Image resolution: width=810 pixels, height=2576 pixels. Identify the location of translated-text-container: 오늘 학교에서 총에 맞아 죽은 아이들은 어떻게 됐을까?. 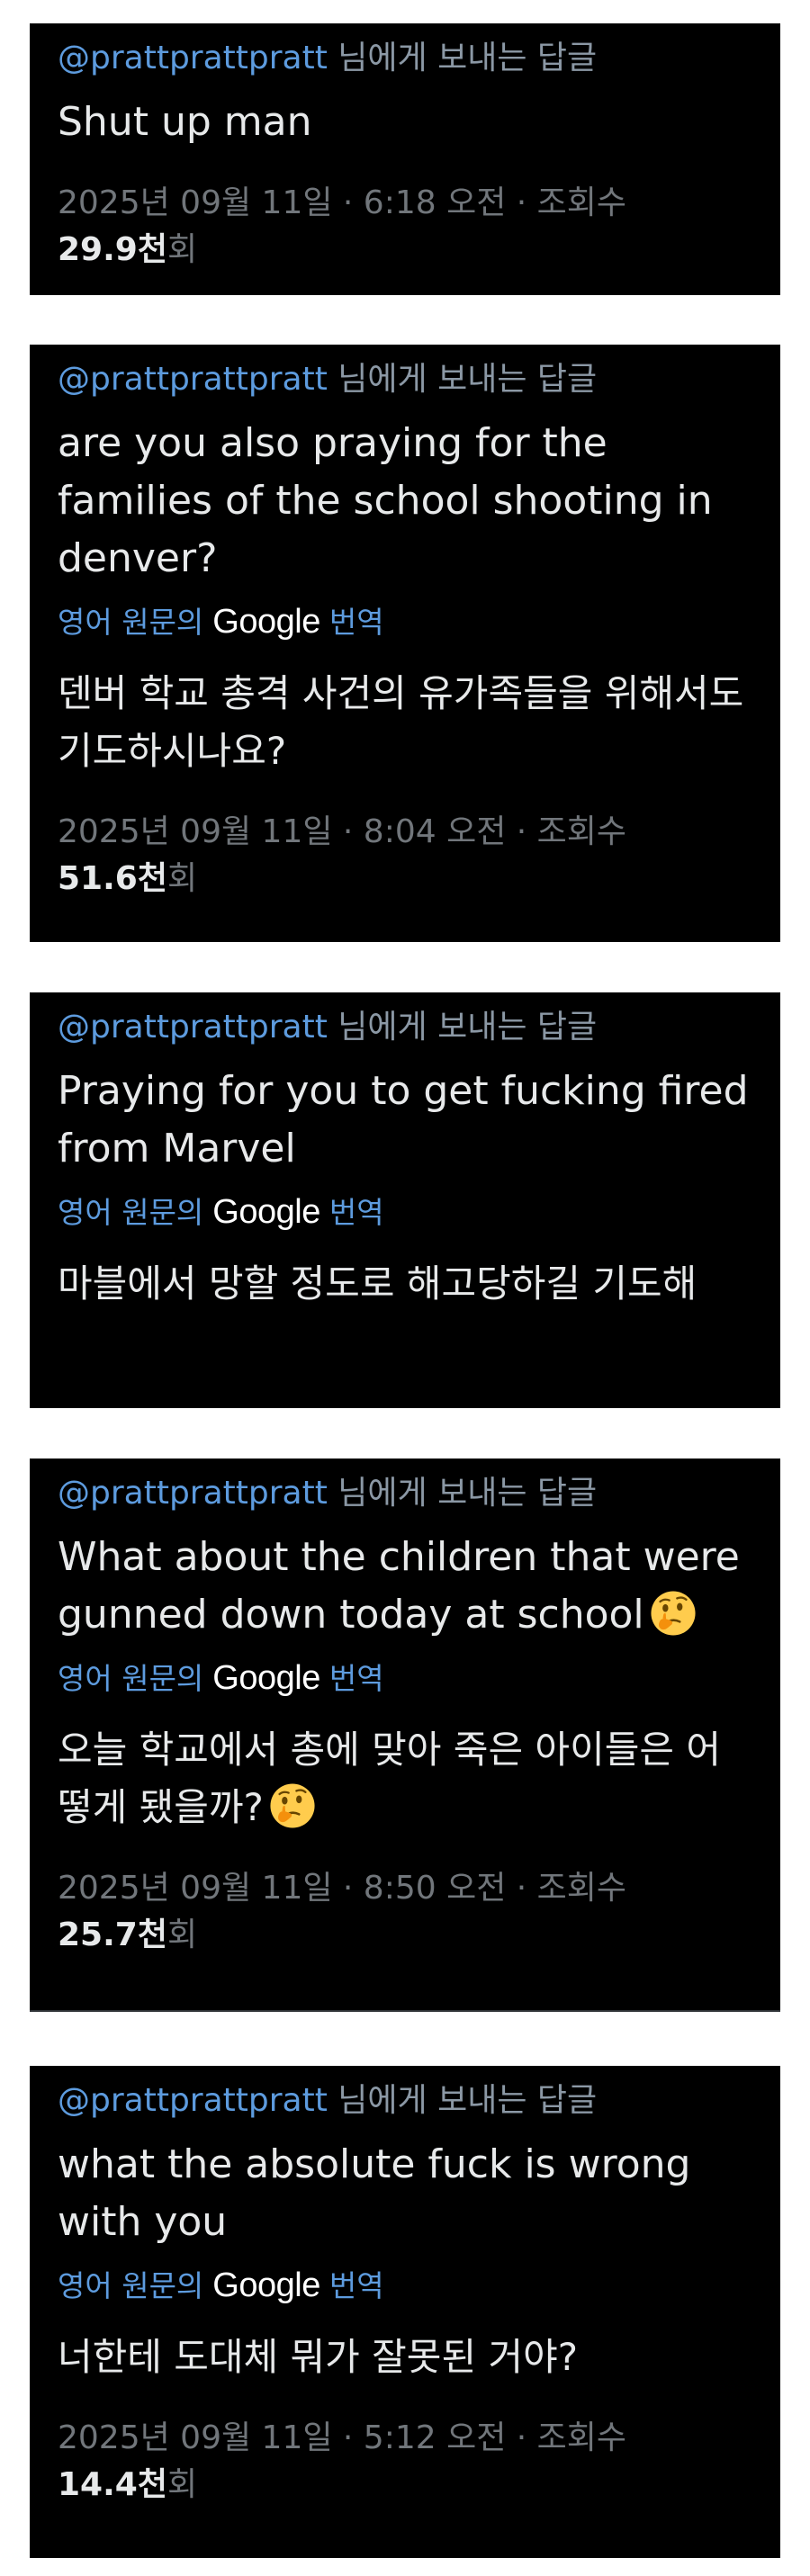
(405, 1779).